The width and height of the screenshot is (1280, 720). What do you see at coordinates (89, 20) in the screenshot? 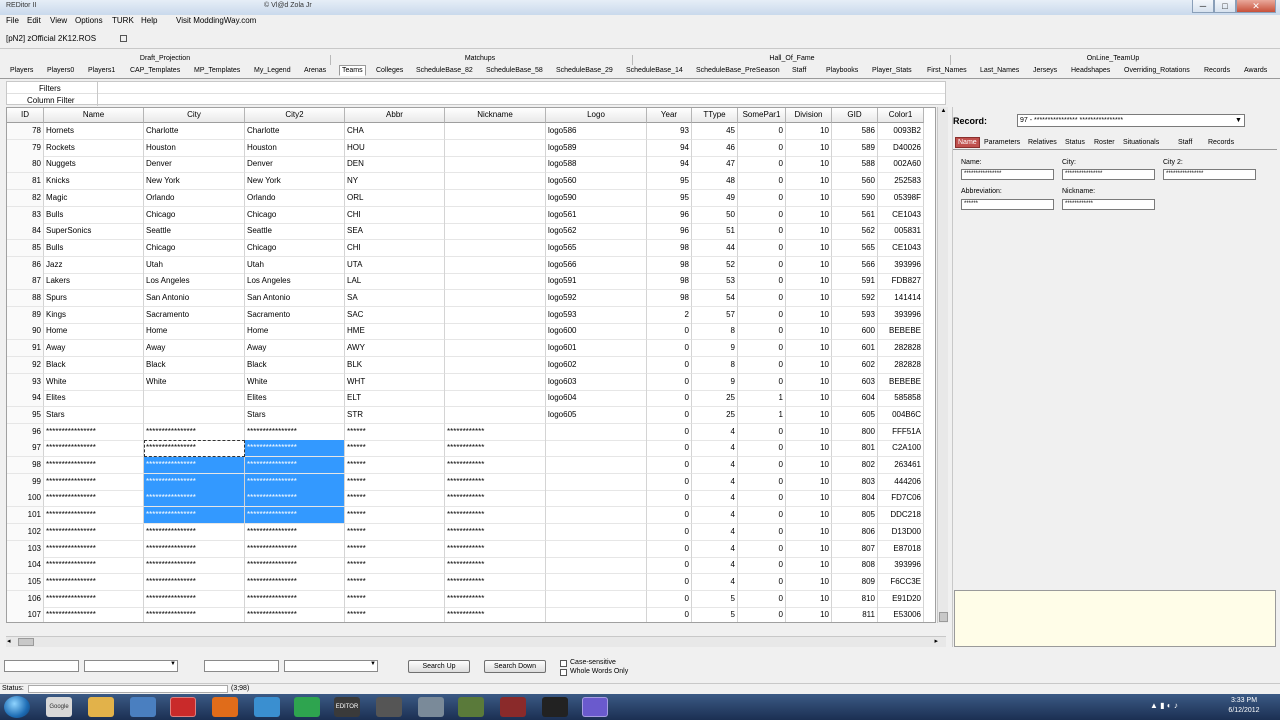
I see `menu-options: Options` at bounding box center [89, 20].